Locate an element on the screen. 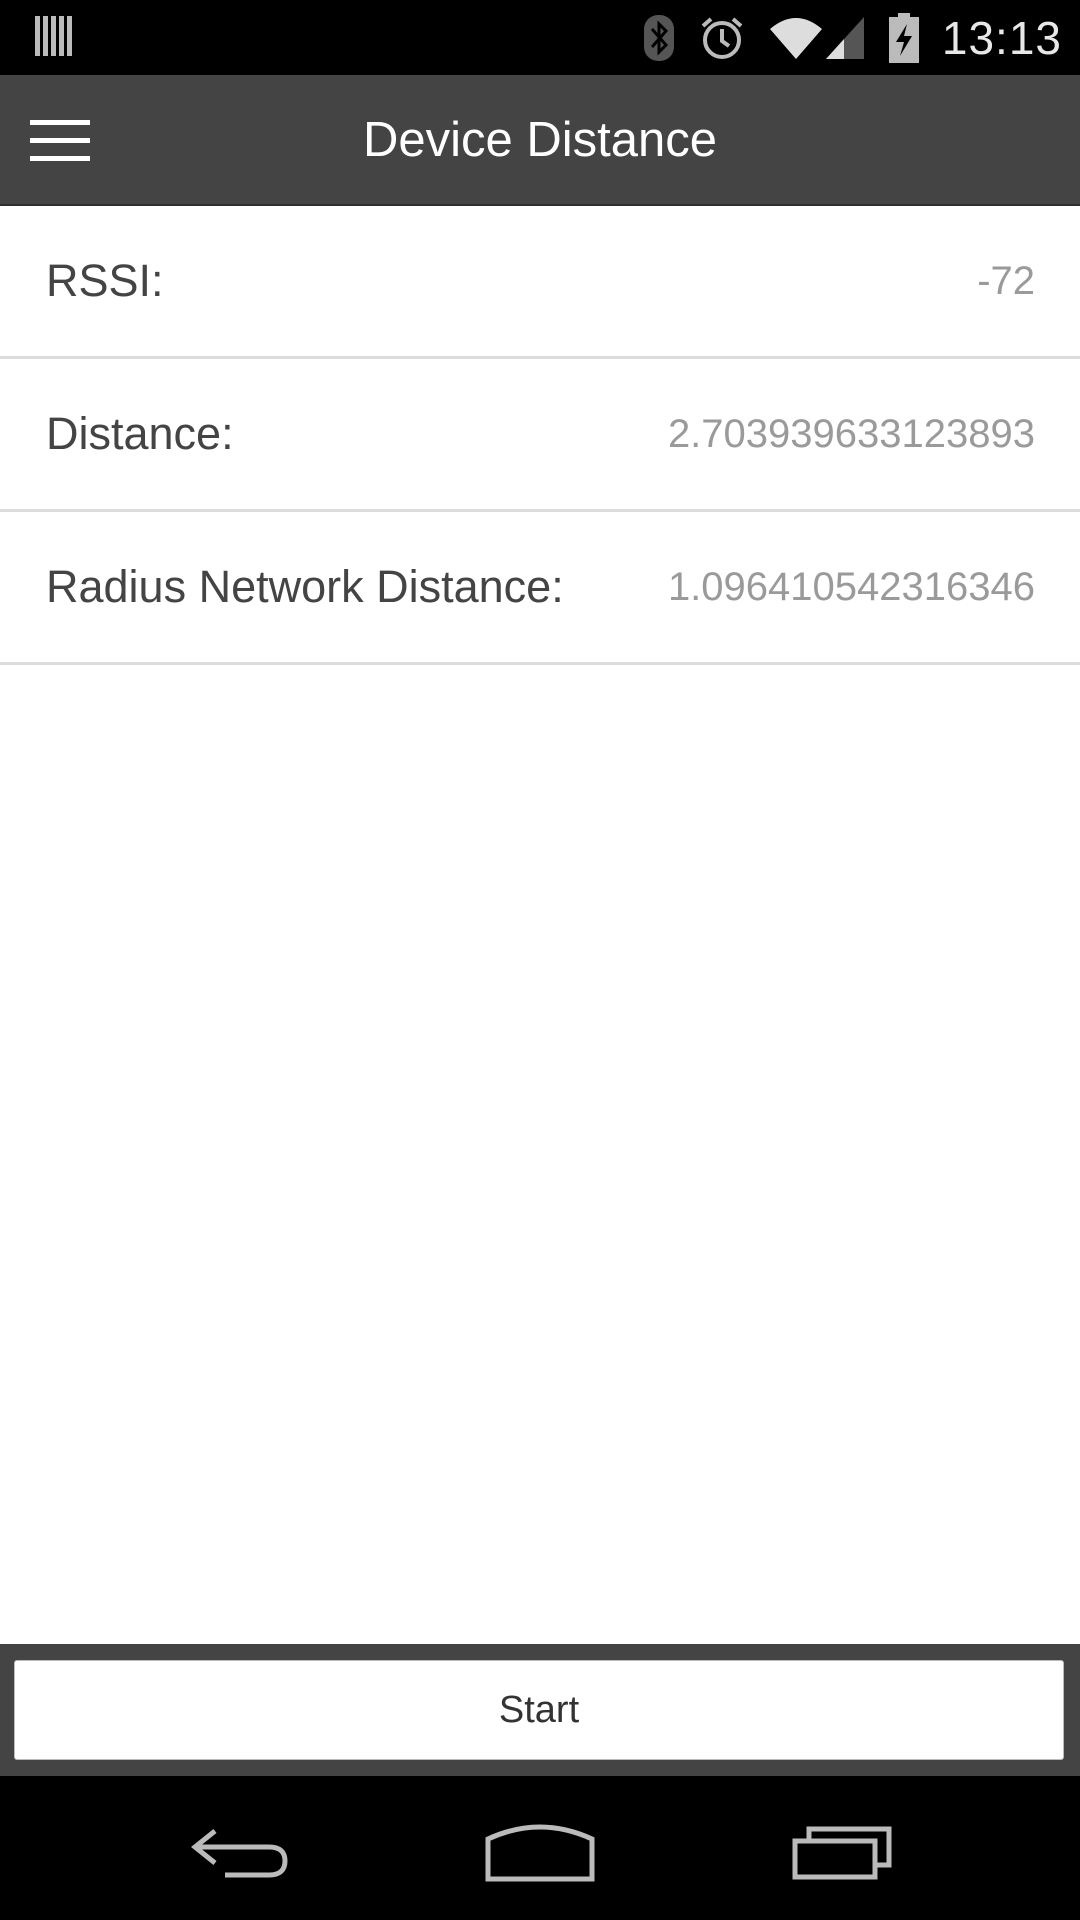 This screenshot has width=1080, height=1920. system-nav-bar is located at coordinates (540, 1848).